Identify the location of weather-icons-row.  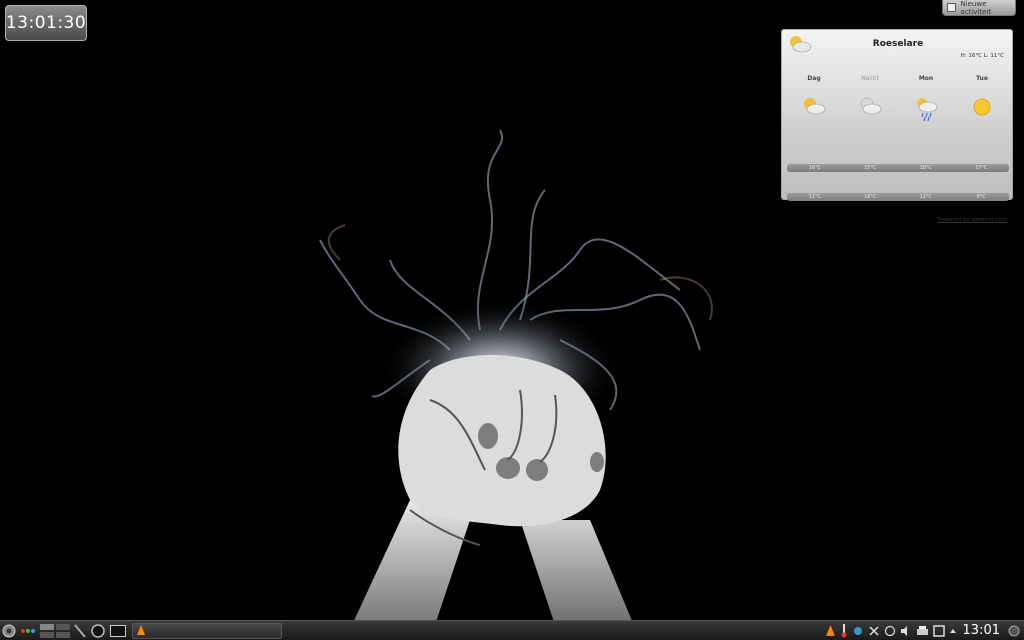
(898, 109).